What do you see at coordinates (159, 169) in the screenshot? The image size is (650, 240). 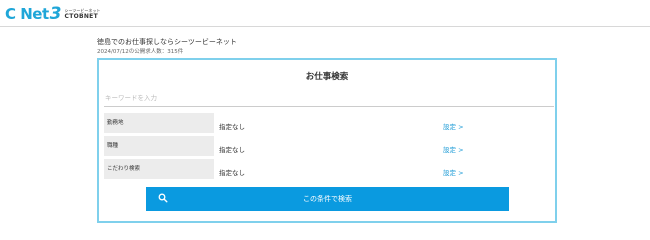 I see `row-label: こだわり検索` at bounding box center [159, 169].